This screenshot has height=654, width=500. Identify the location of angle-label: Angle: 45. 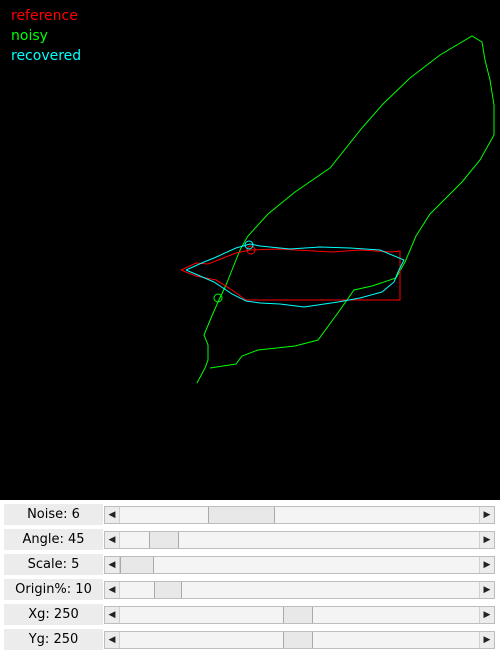
(53, 539).